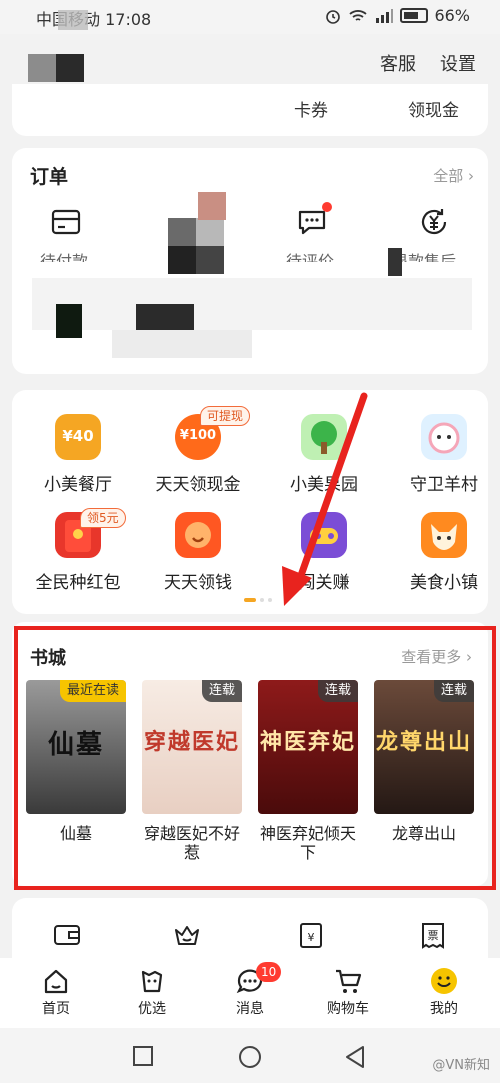 This screenshot has width=500, height=1083. I want to click on tab-label: 首页, so click(56, 1009).